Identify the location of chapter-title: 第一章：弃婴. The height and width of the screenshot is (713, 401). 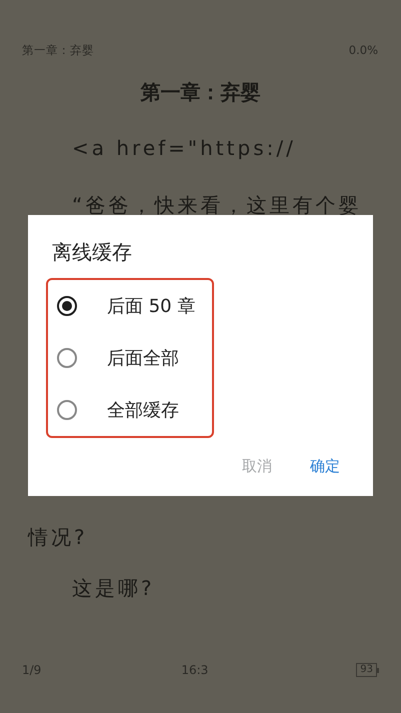
(200, 92).